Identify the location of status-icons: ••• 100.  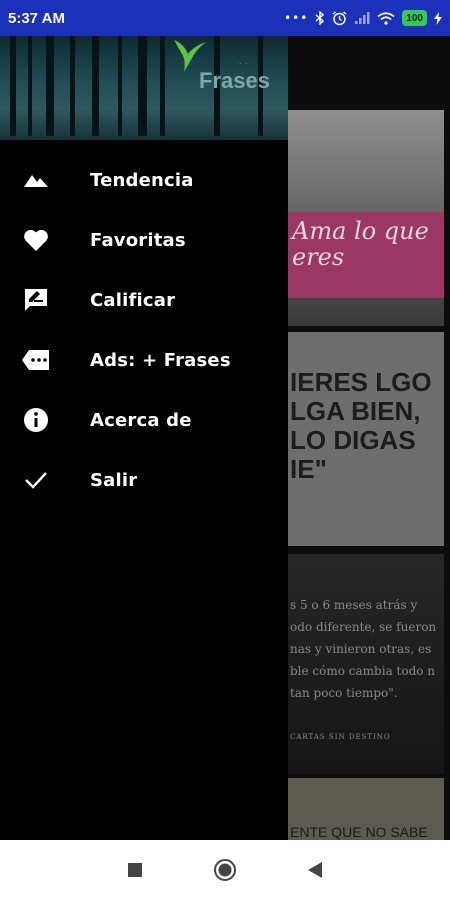
(363, 18).